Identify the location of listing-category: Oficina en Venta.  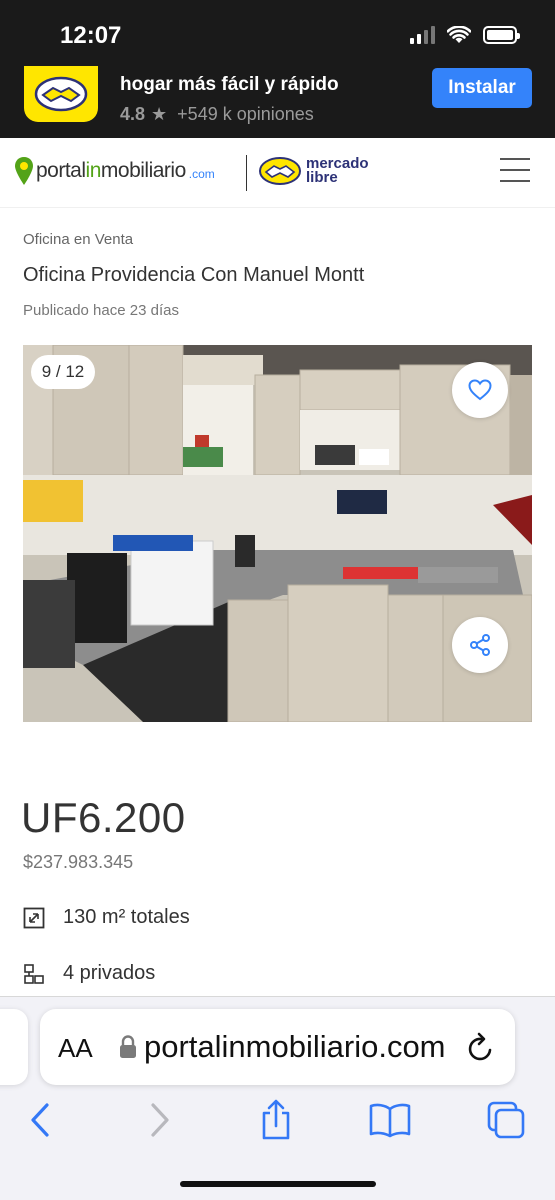
(78, 239).